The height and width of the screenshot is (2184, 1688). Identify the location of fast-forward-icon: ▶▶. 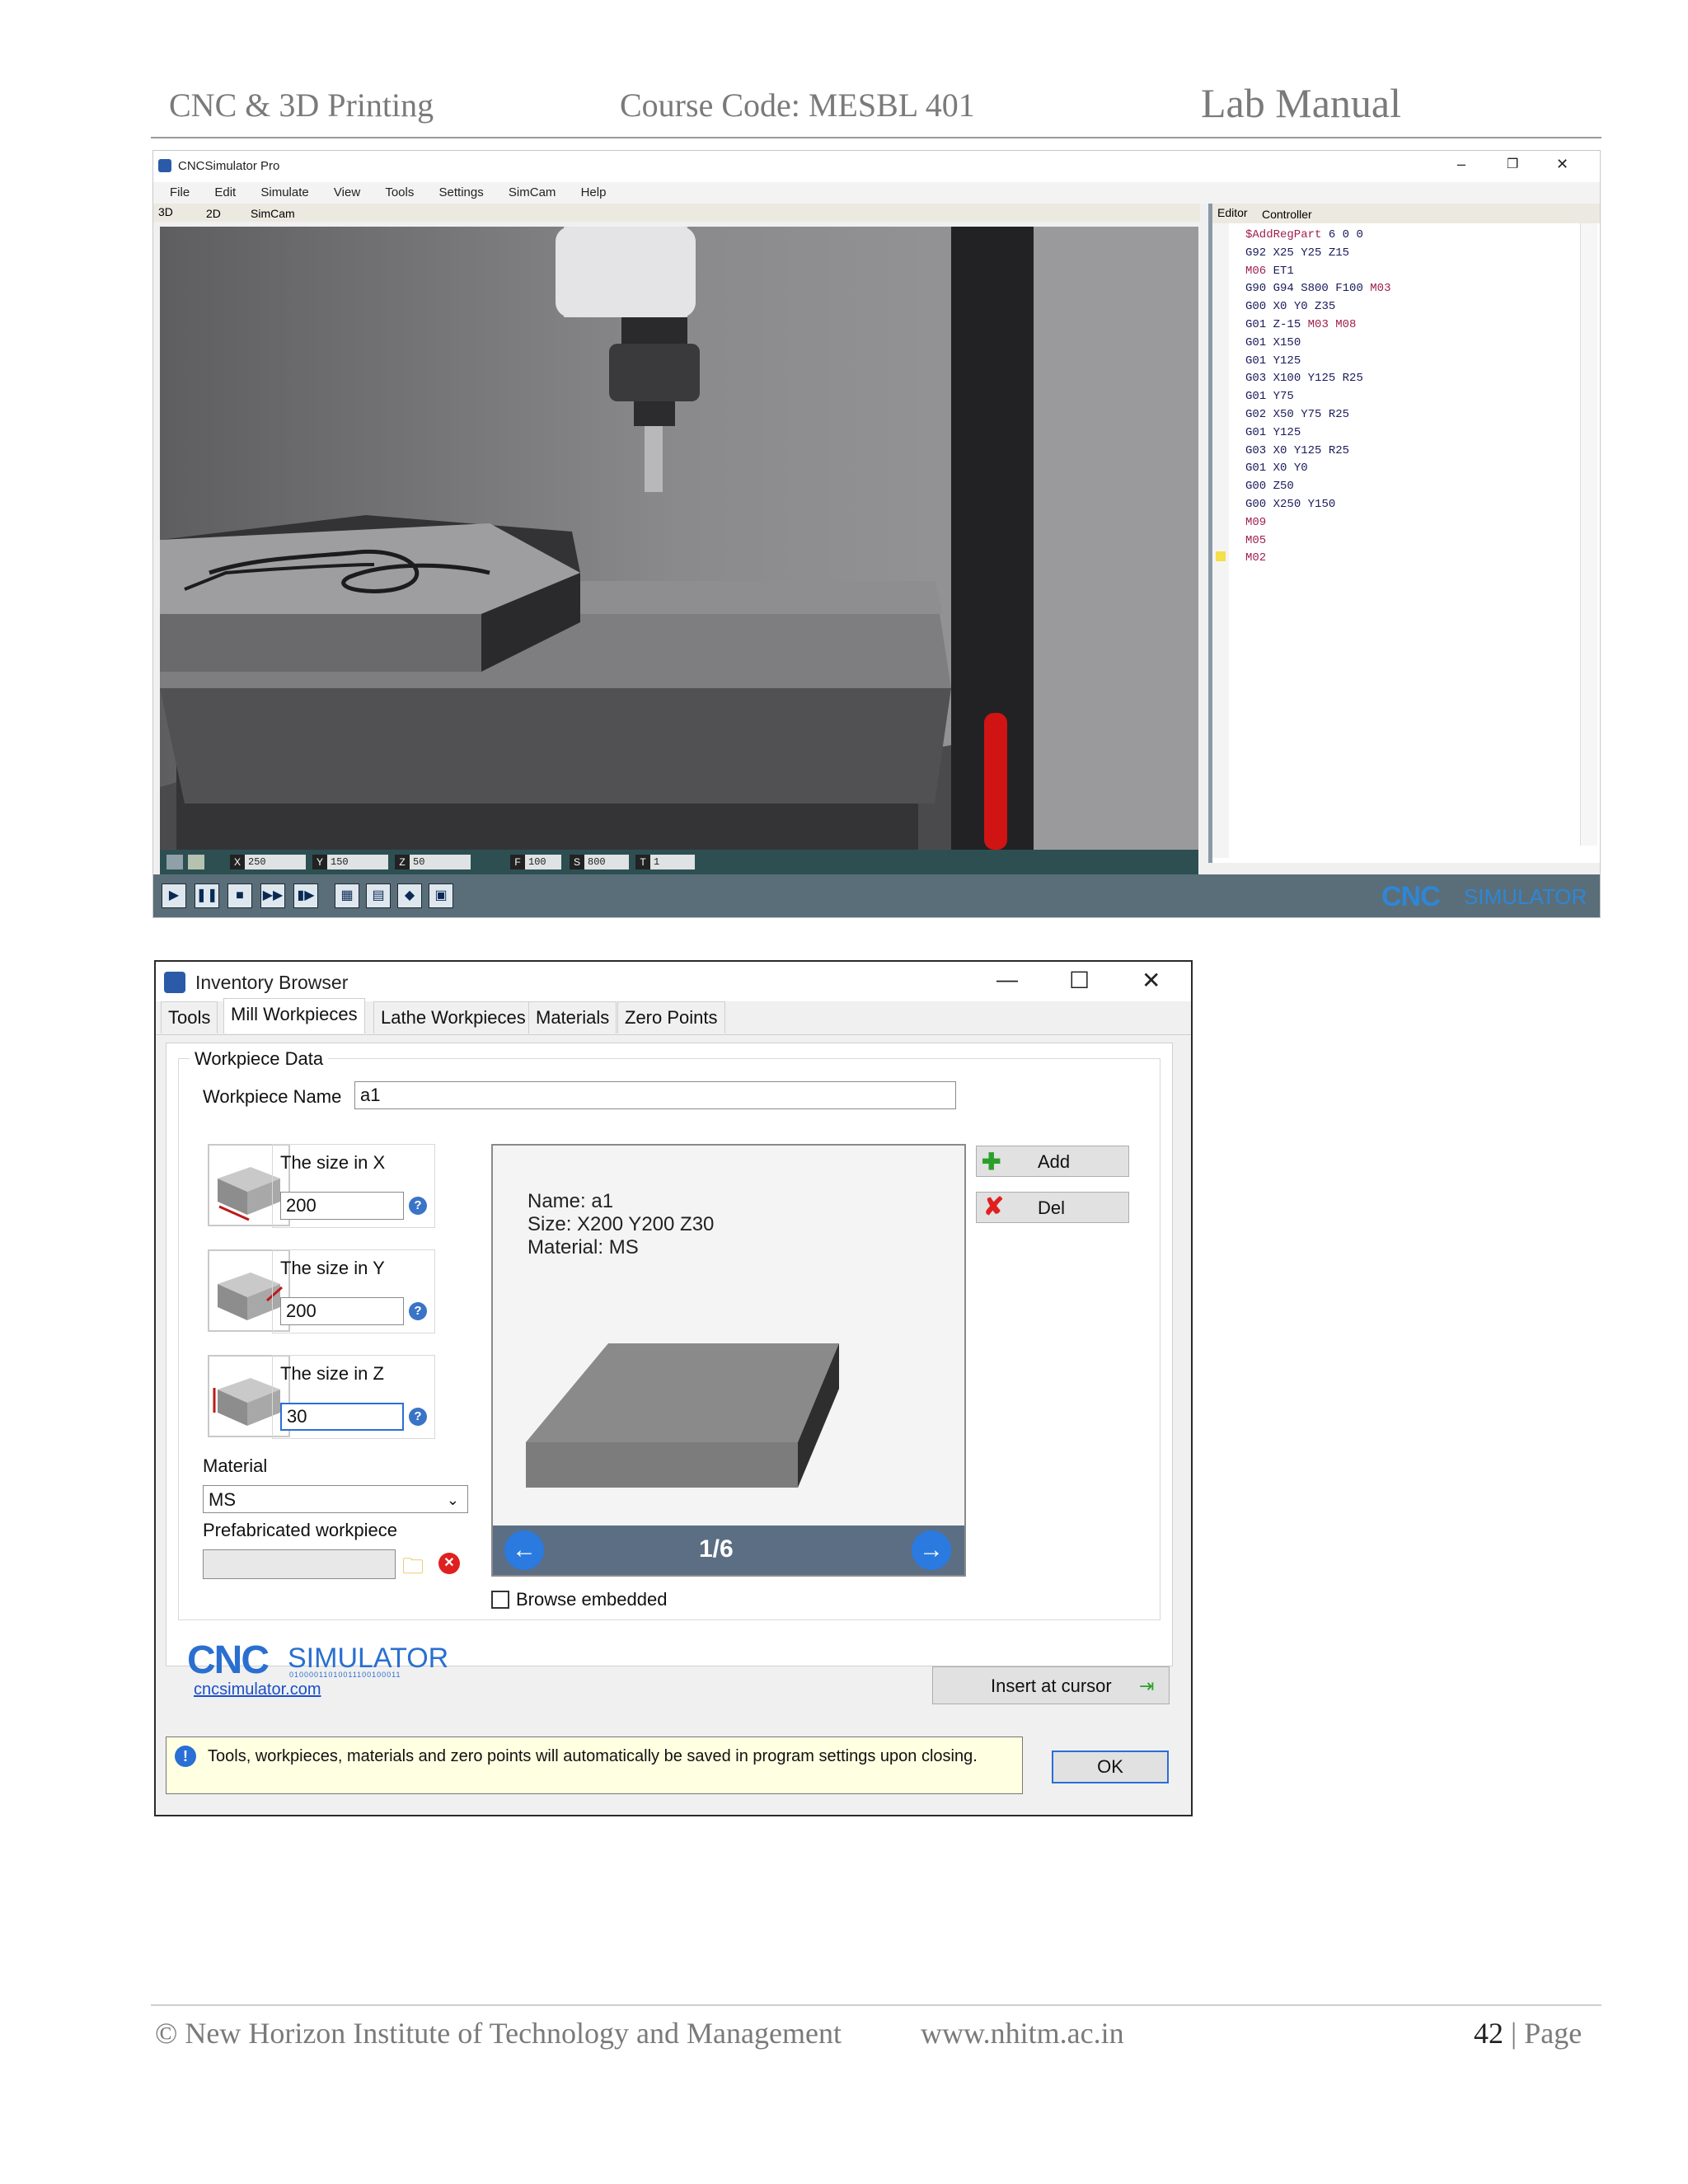
(272, 895).